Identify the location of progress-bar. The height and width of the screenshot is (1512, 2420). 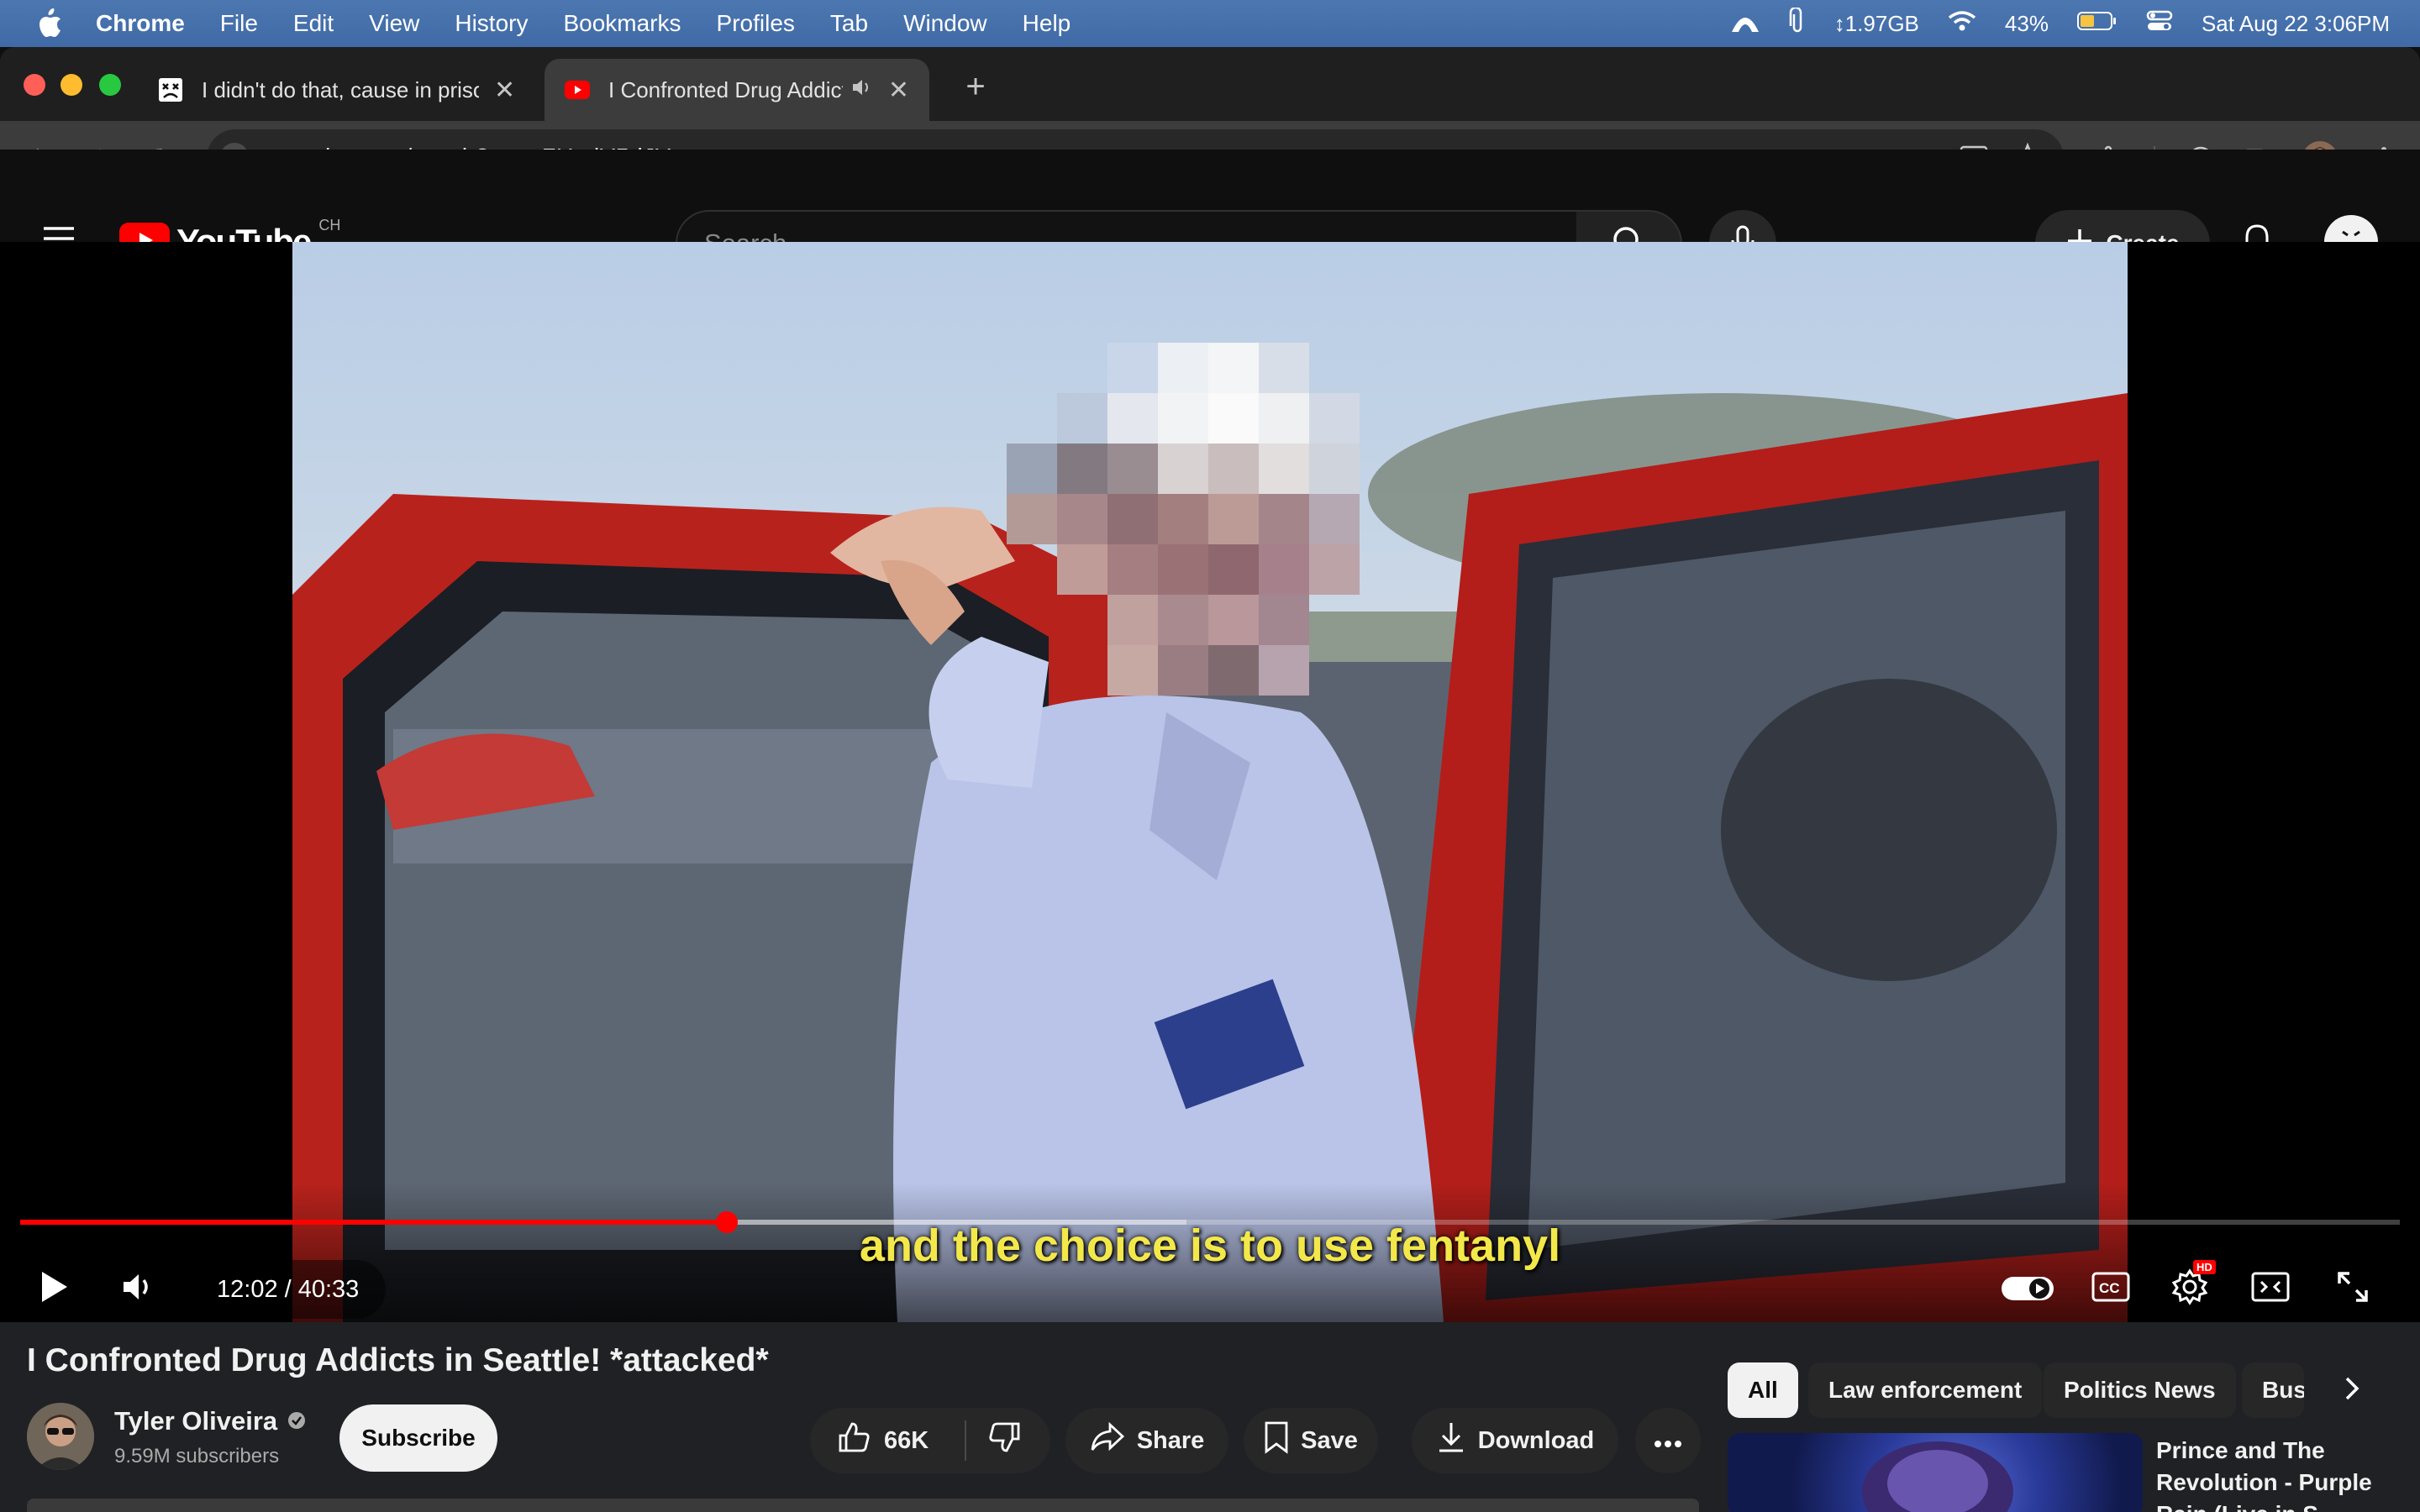
(1210, 1222).